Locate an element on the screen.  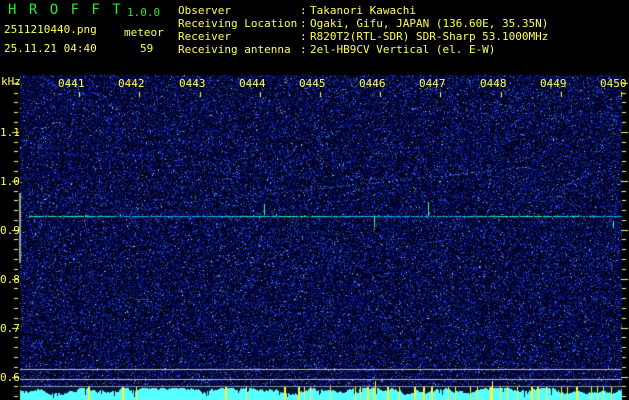
app-version: 1.0.0 is located at coordinates (144, 12).